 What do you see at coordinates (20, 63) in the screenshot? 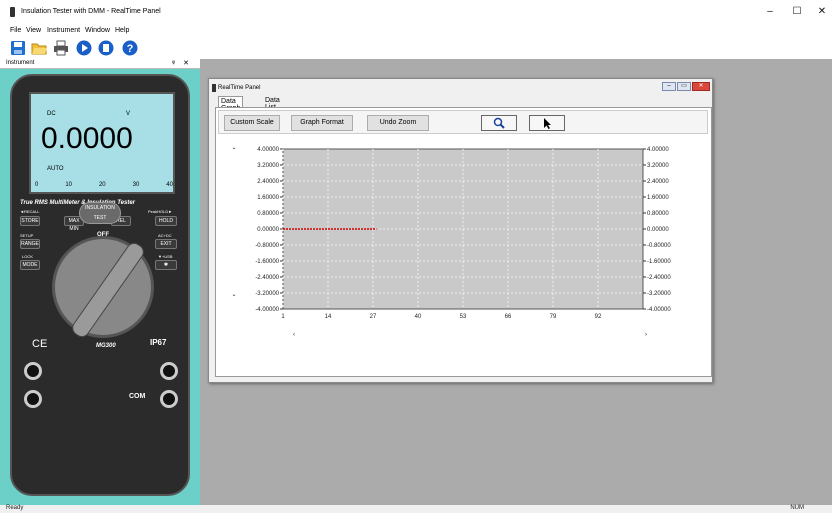
I see `instrument-panel-title: Instrument` at bounding box center [20, 63].